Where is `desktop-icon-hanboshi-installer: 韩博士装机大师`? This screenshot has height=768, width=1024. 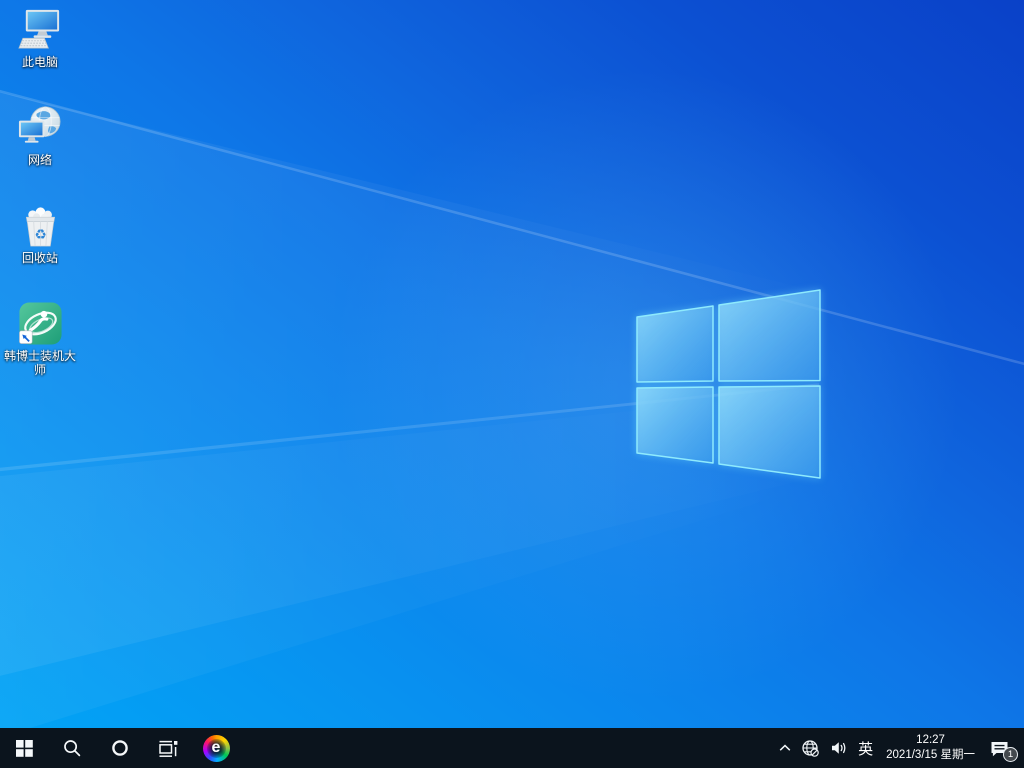 desktop-icon-hanboshi-installer: 韩博士装机大师 is located at coordinates (40, 349).